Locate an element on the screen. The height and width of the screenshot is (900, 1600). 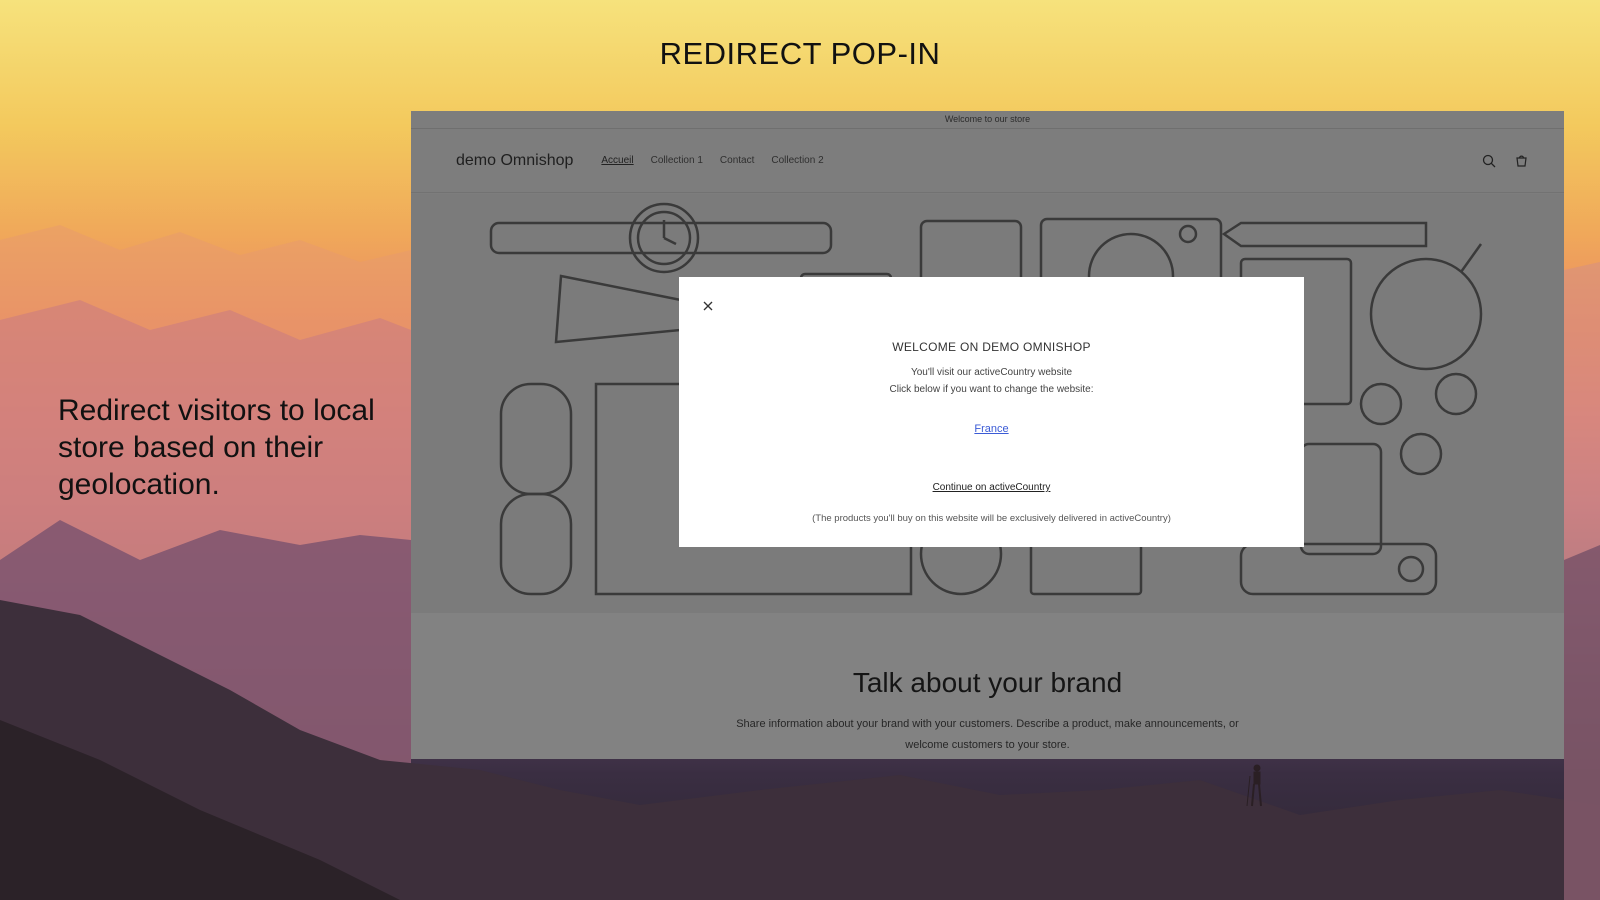
jar-illustration is located at coordinates (1341, 499).